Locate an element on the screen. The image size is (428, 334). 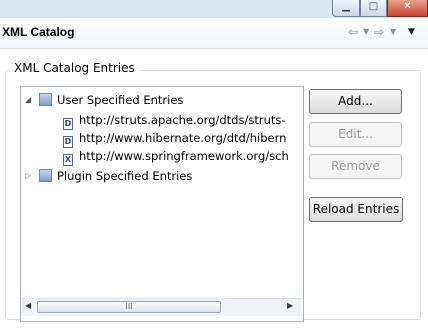
maximize-button: □ is located at coordinates (373, 8).